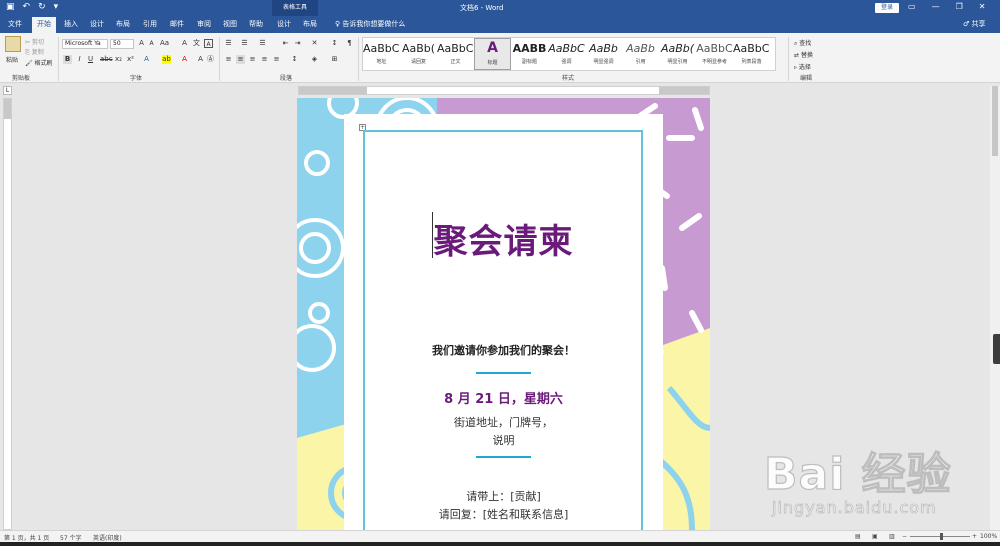  I want to click on address-description: 说明, so click(503, 440).